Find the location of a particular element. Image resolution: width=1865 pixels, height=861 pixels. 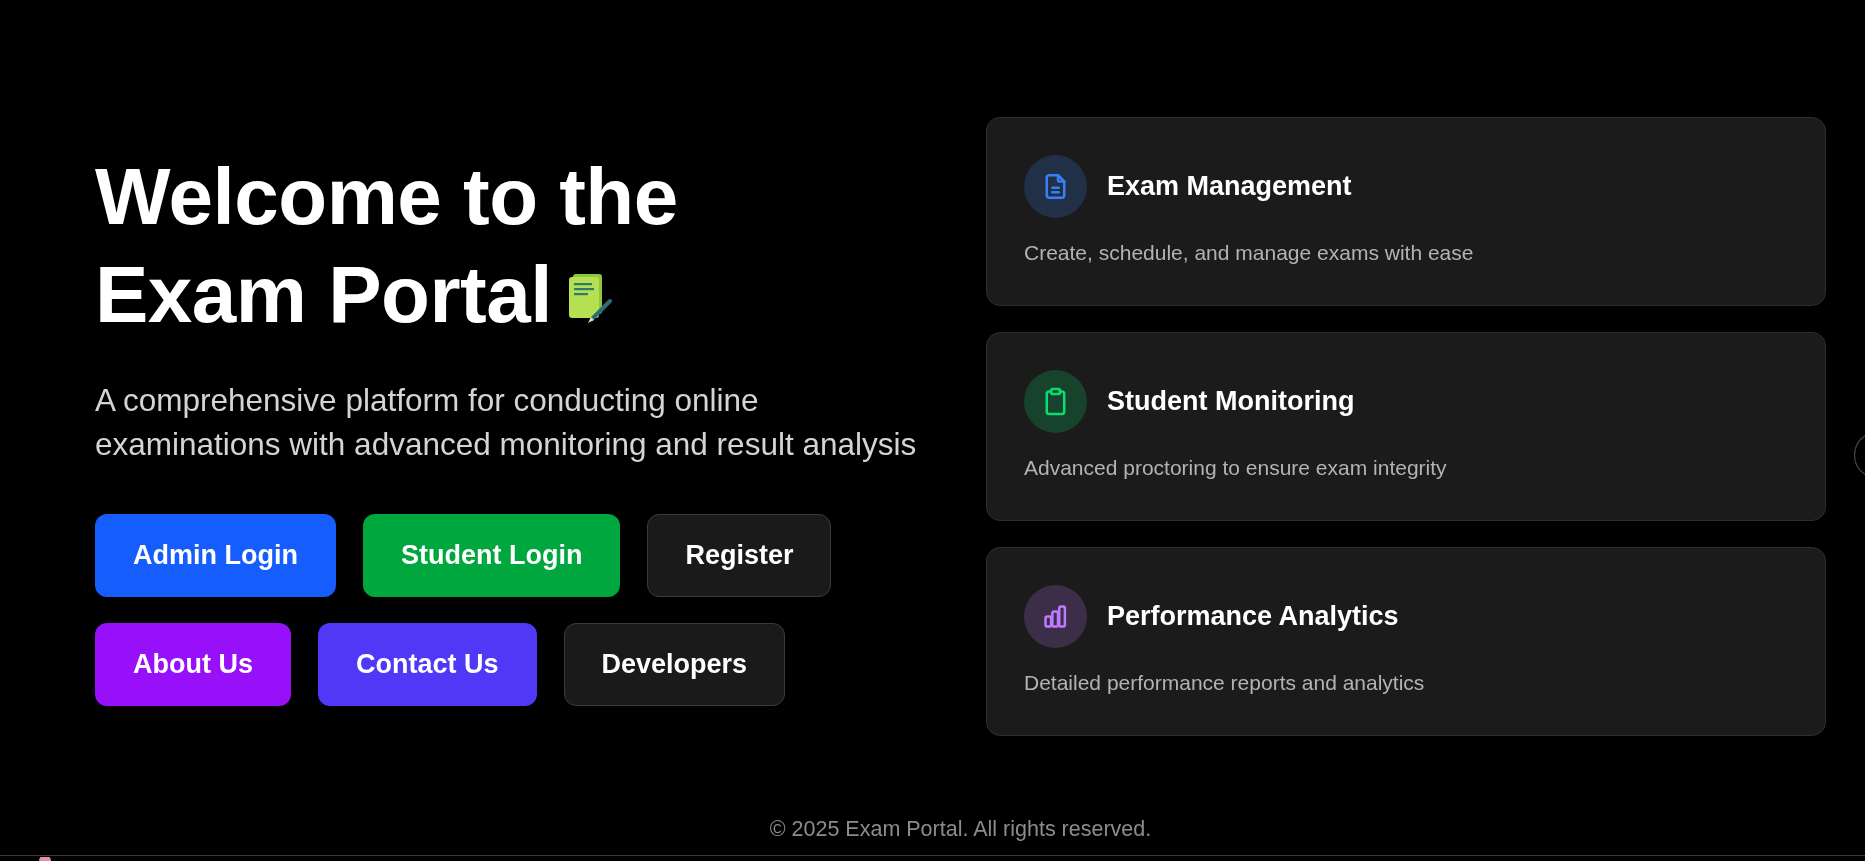

feature-title: Performance Analytics is located at coordinates (1253, 616).